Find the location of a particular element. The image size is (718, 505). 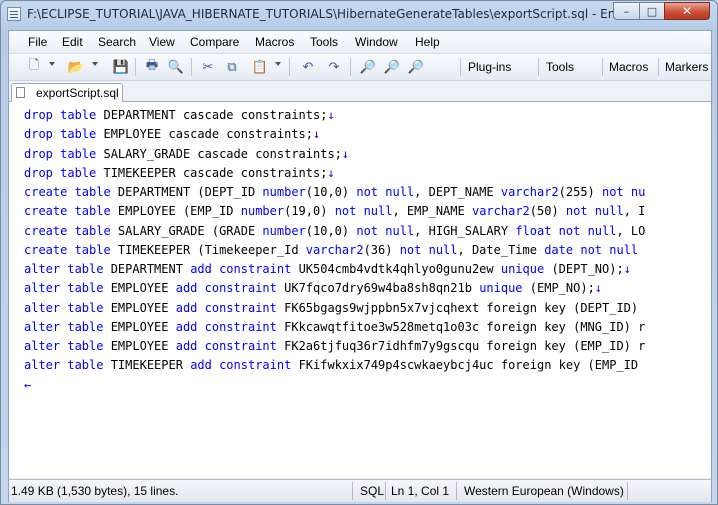

code-text: (255) is located at coordinates (580, 192).